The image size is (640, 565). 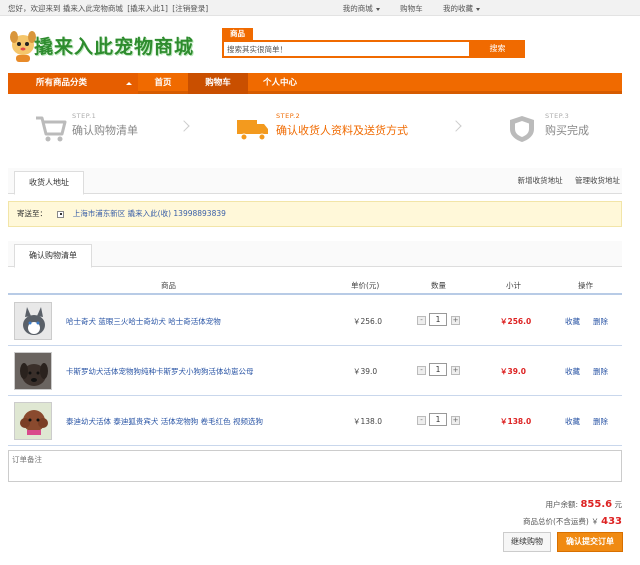 I want to click on header-ops: 操作, so click(x=585, y=285).